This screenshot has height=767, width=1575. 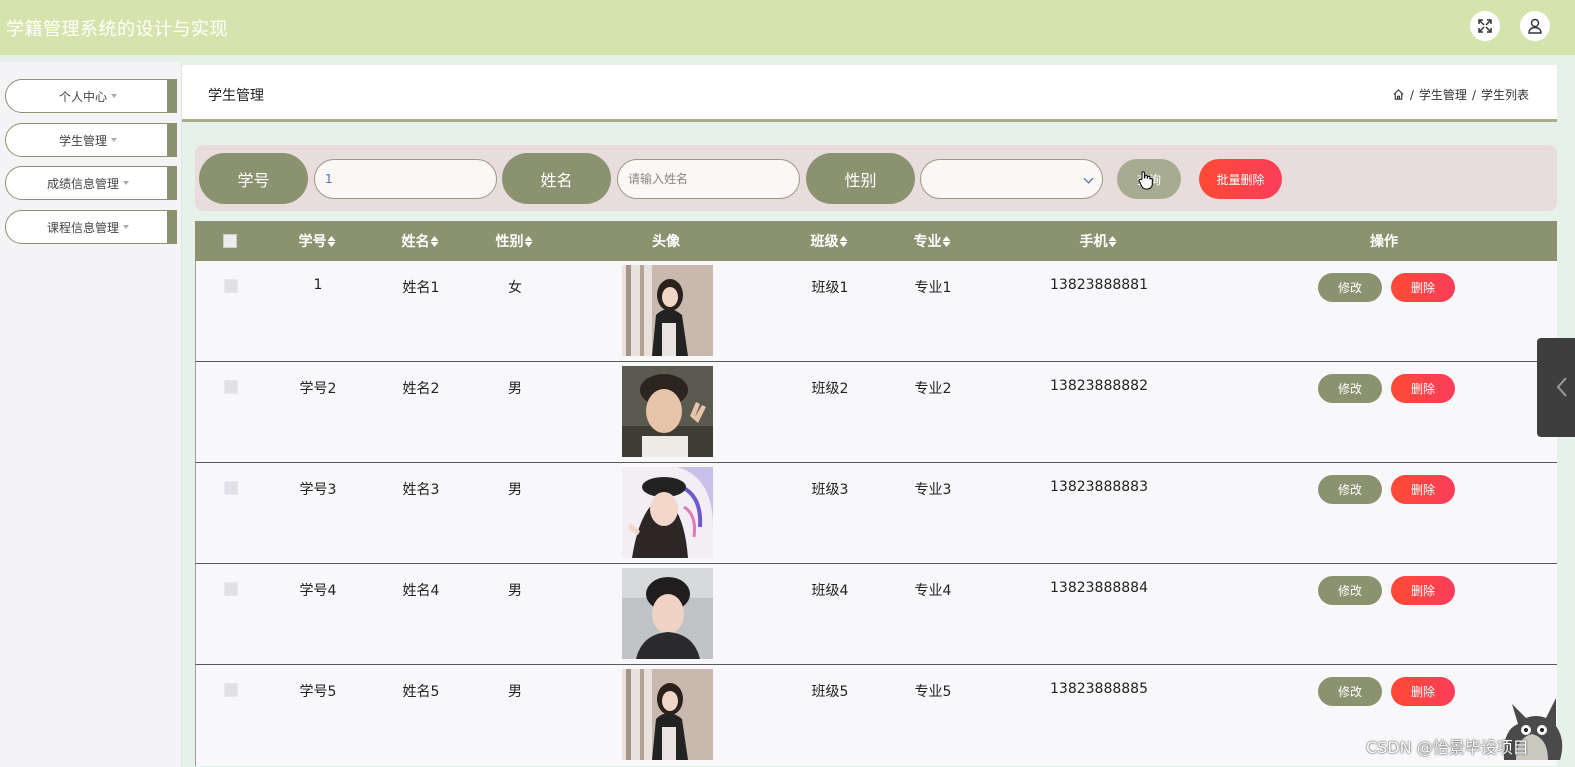 What do you see at coordinates (824, 242) in the screenshot?
I see `column-header-label: 班级` at bounding box center [824, 242].